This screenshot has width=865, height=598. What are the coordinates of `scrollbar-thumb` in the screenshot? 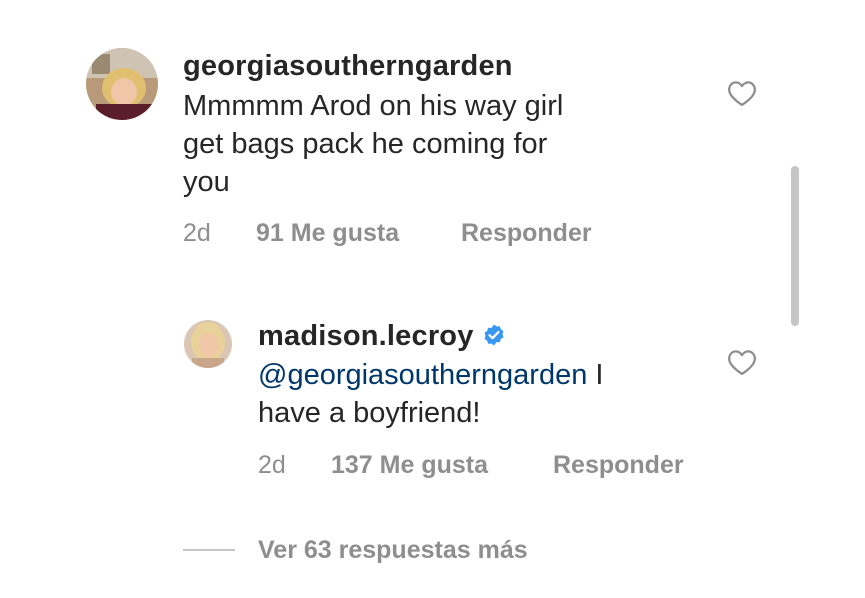 It's located at (795, 246).